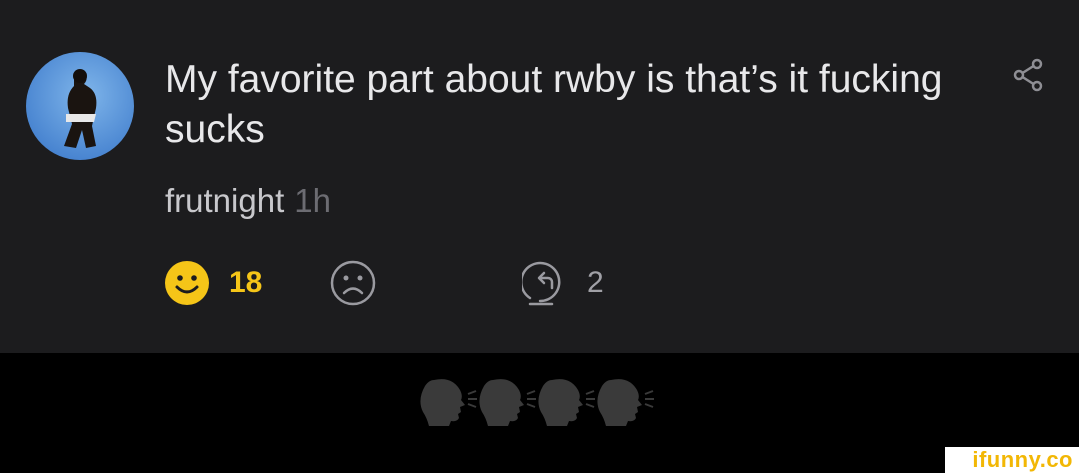 Image resolution: width=1079 pixels, height=473 pixels. Describe the element at coordinates (412, 283) in the screenshot. I see `comment-actions: 18 2` at that location.